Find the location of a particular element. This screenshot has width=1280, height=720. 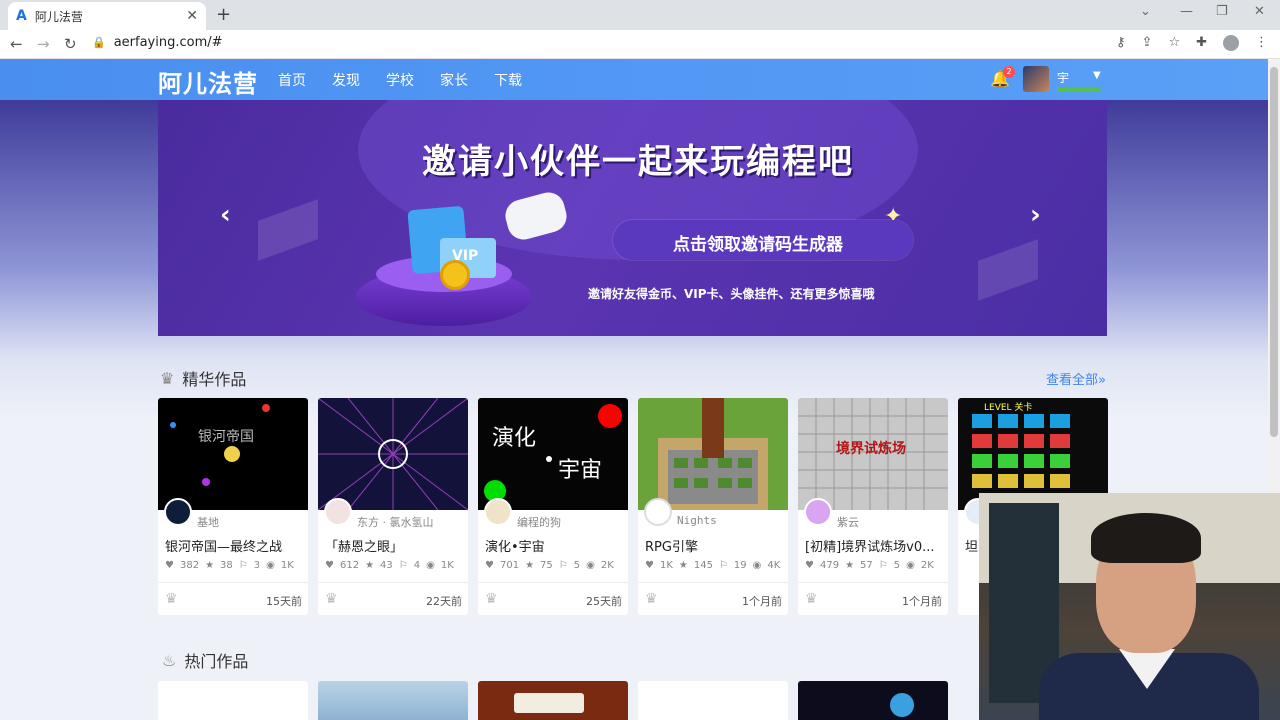

likes-count: 612 is located at coordinates (349, 565).